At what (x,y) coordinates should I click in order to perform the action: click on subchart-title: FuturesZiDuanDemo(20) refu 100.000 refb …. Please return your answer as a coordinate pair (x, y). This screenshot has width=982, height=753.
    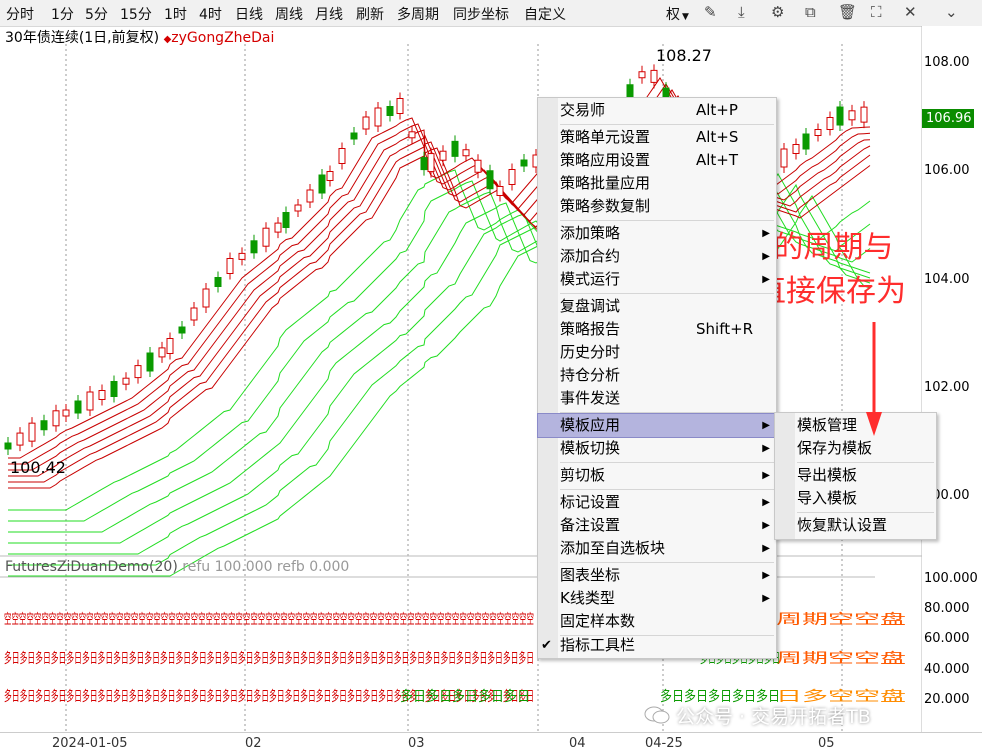
    Looking at the image, I should click on (177, 567).